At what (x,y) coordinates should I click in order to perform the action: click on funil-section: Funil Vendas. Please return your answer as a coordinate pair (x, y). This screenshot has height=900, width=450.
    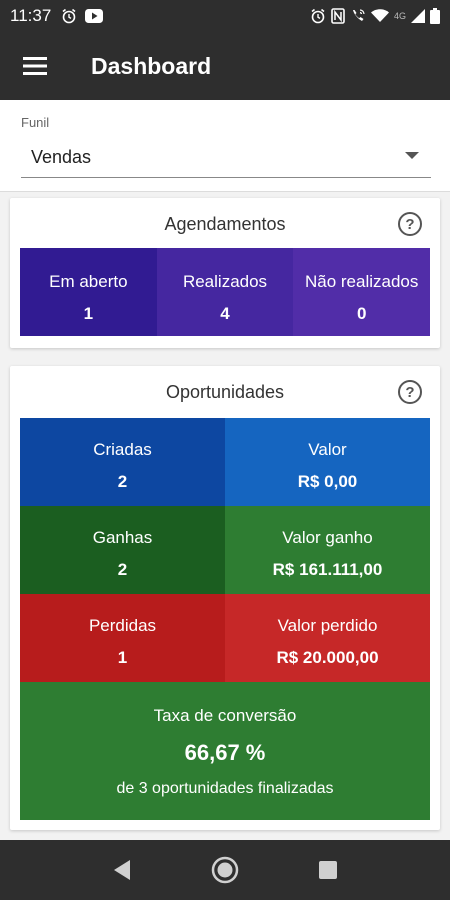
    Looking at the image, I should click on (225, 146).